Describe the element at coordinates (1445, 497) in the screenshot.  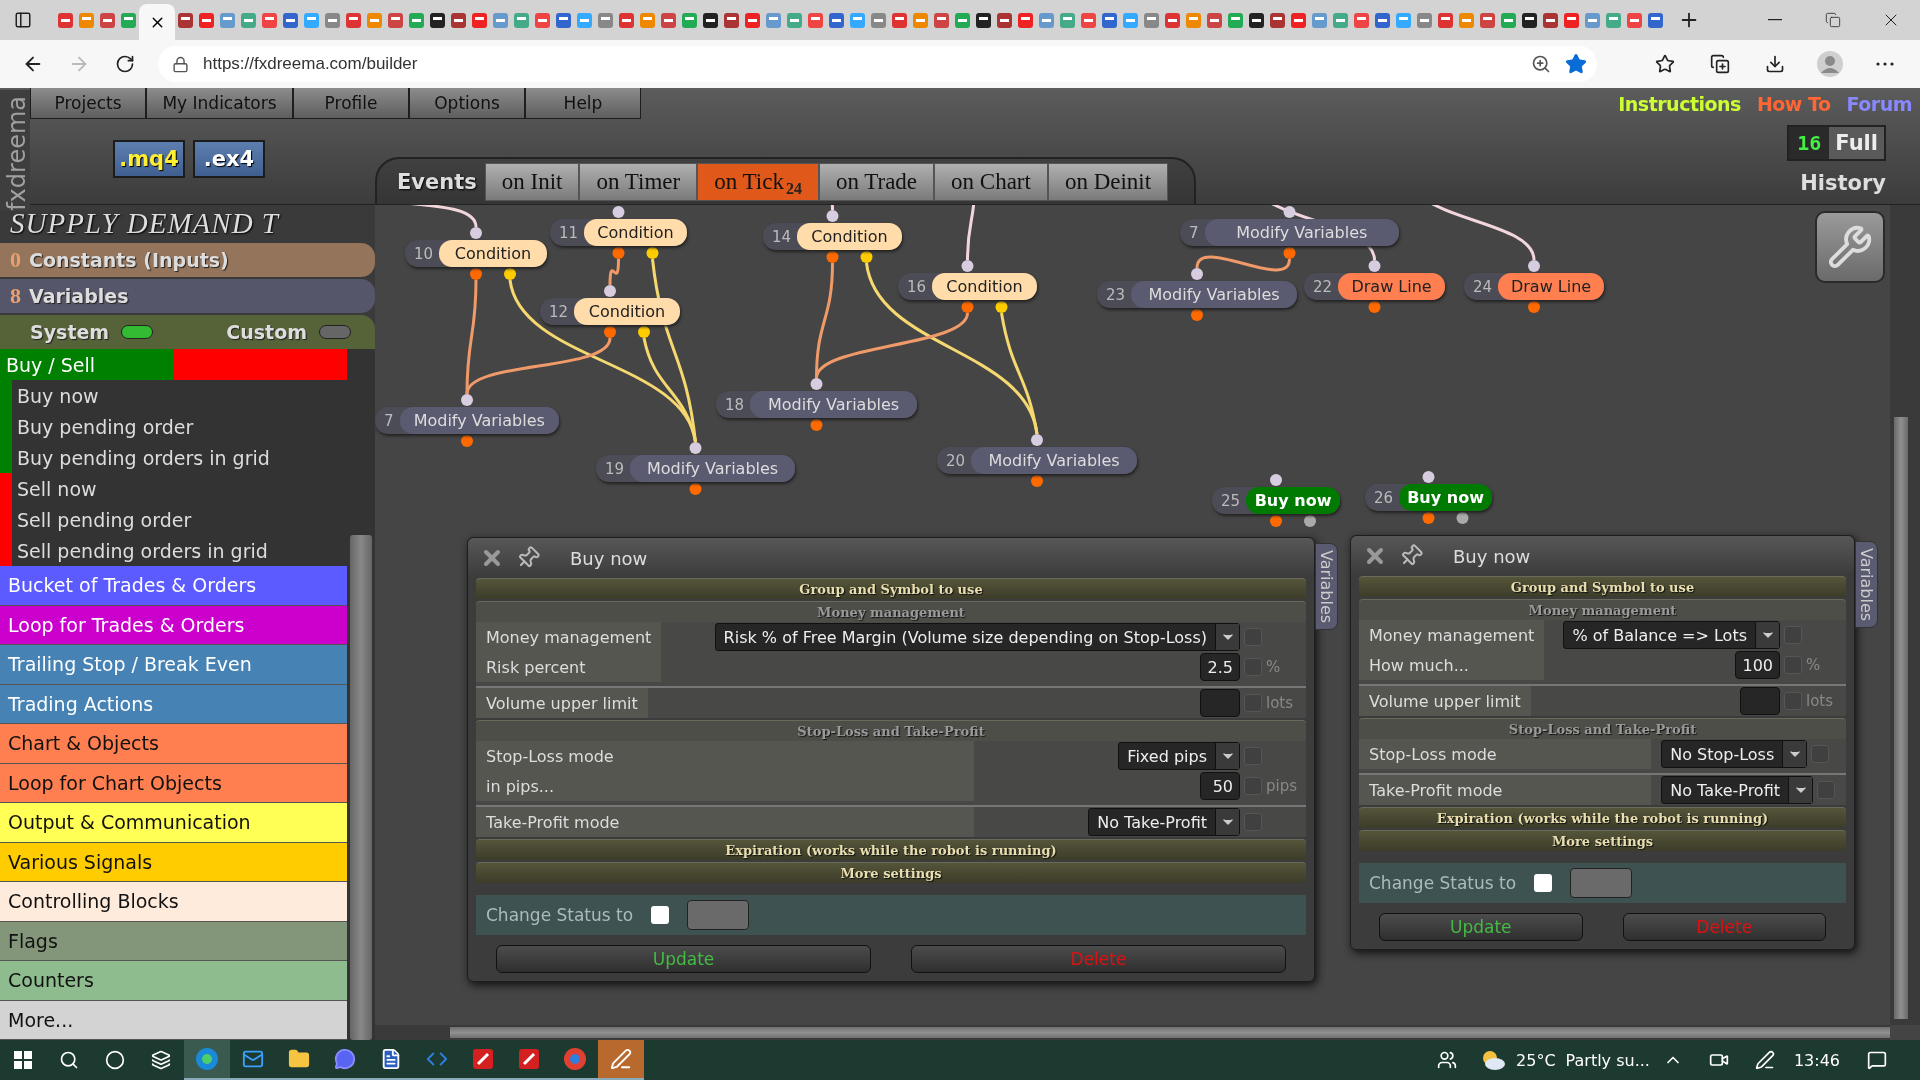
I see `block-label: Buy now` at that location.